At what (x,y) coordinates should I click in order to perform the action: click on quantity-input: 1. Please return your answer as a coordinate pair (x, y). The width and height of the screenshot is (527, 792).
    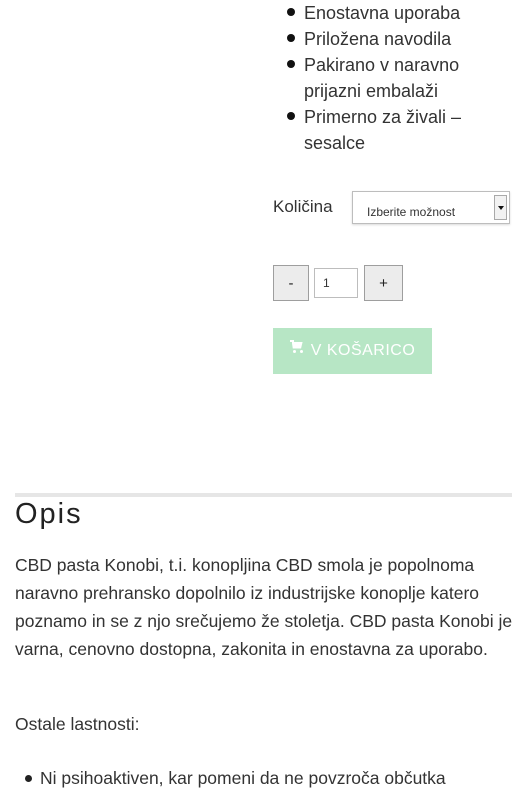
    Looking at the image, I should click on (336, 283).